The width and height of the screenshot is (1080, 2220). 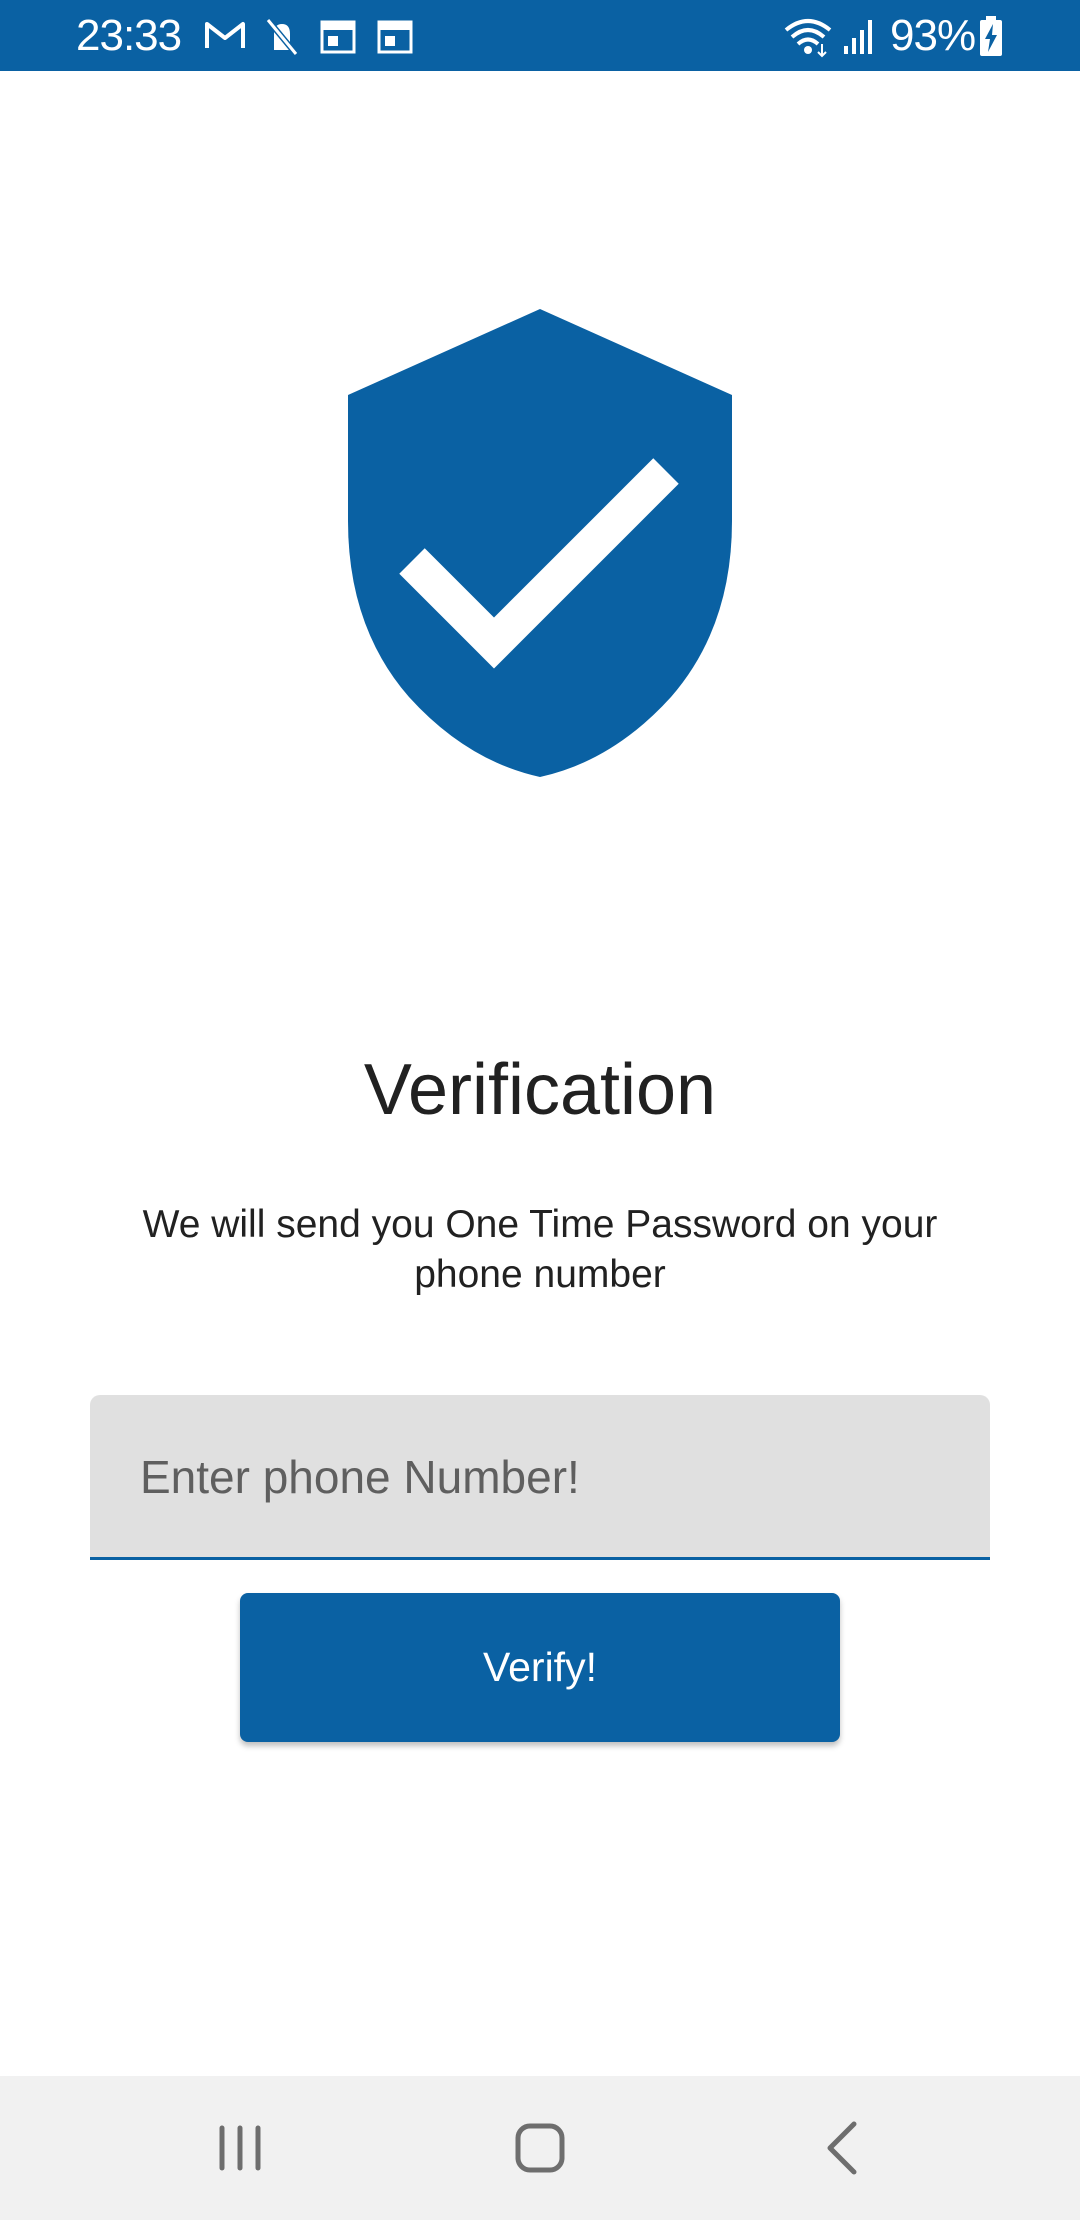 I want to click on signal-icon, so click(x=858, y=37).